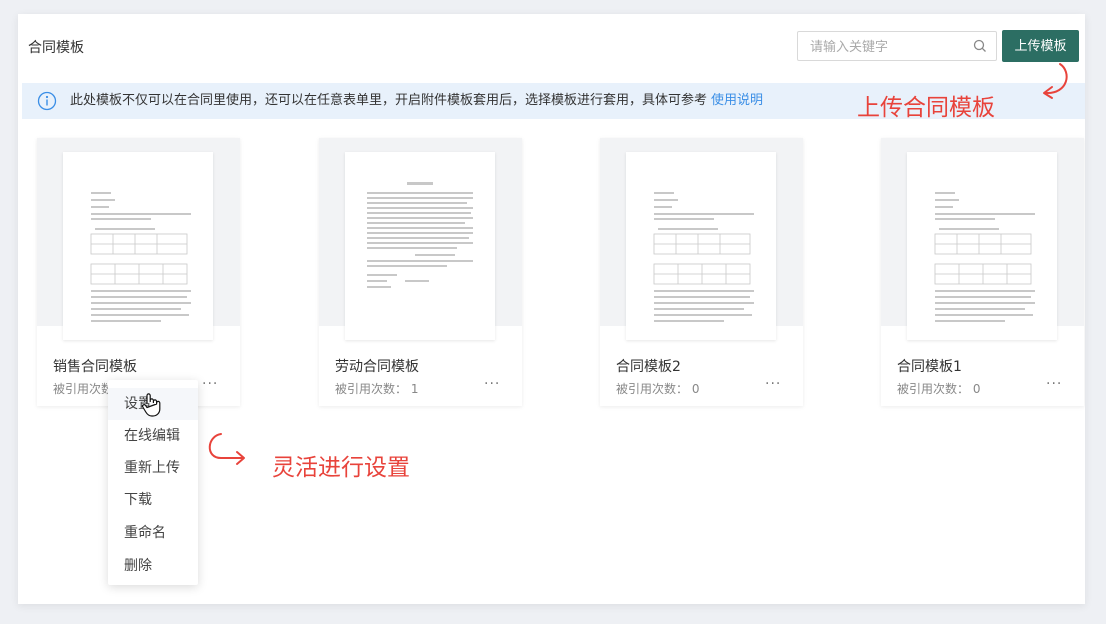  I want to click on menu-item-online-edit: 在线编辑, so click(153, 436).